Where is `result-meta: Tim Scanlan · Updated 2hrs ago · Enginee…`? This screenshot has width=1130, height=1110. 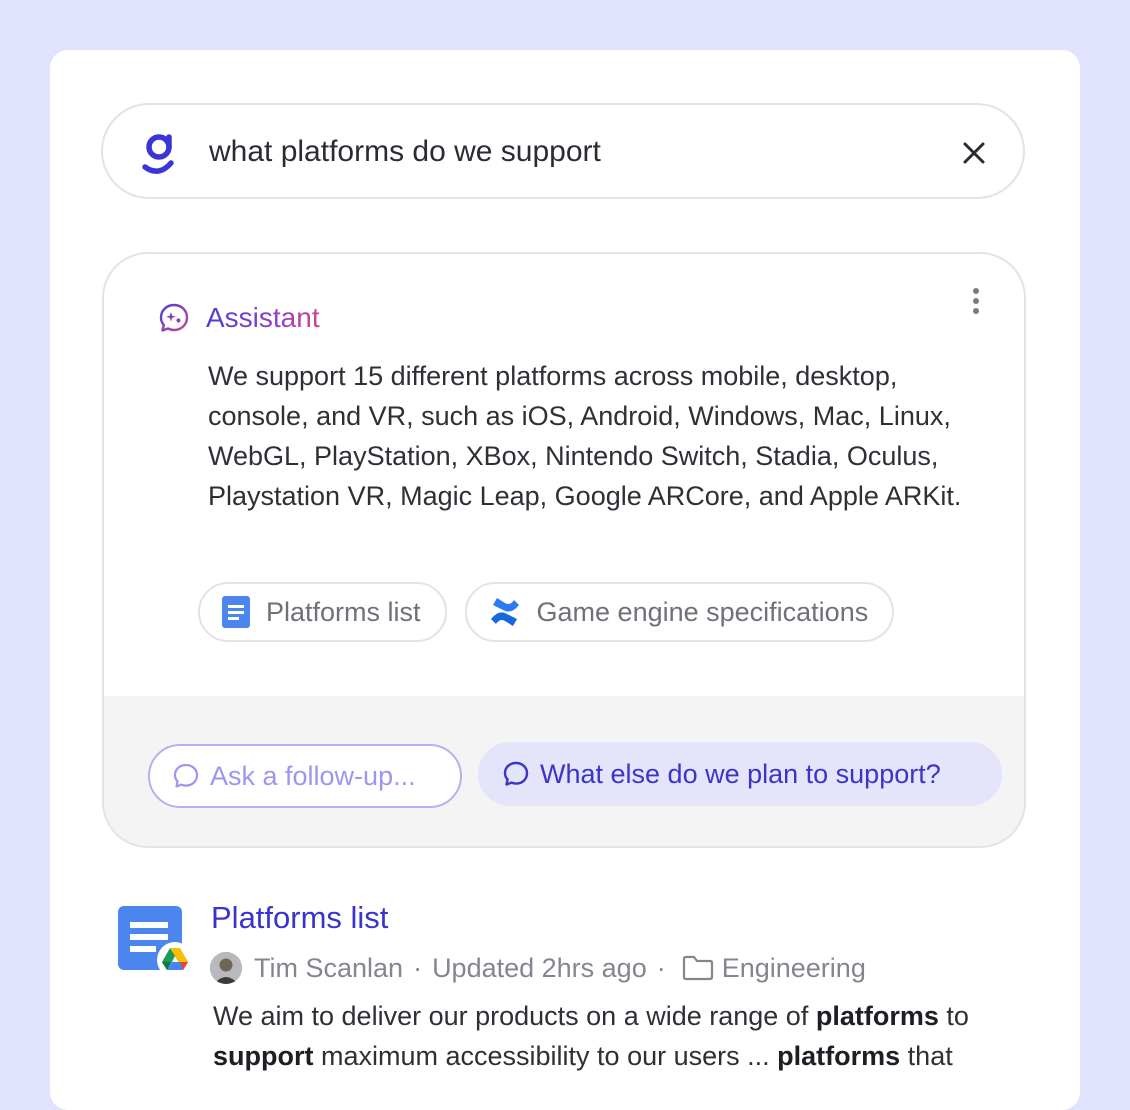
result-meta: Tim Scanlan · Updated 2hrs ago · Enginee… is located at coordinates (538, 968).